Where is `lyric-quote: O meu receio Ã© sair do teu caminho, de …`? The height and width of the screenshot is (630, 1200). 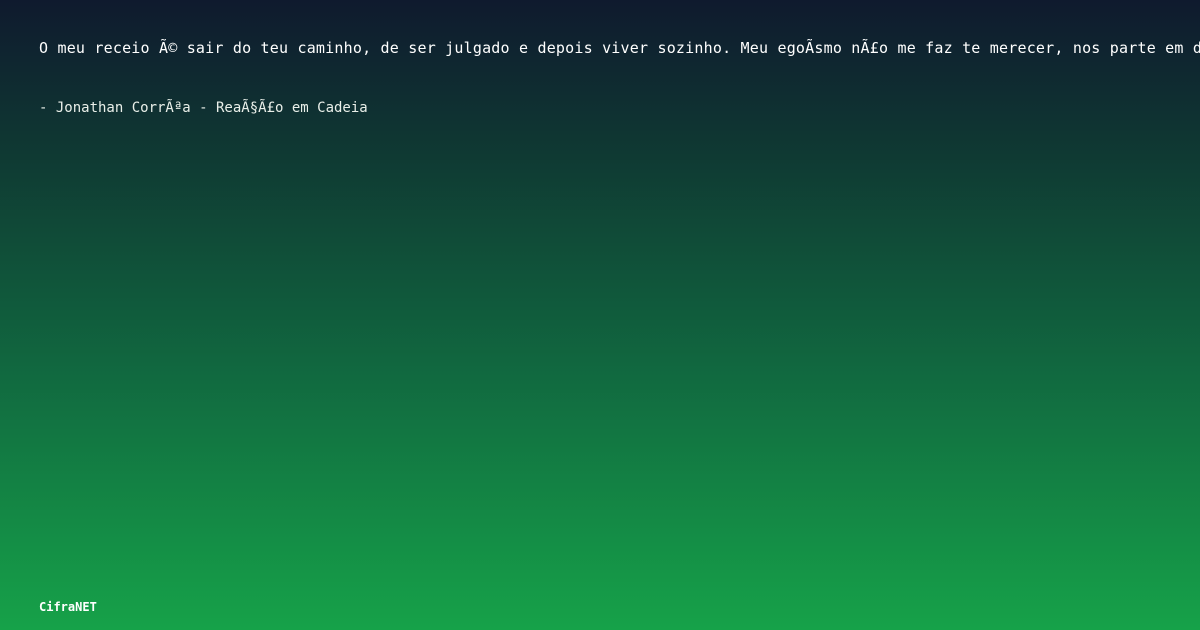
lyric-quote: O meu receio Ã© sair do teu caminho, de … is located at coordinates (619, 48).